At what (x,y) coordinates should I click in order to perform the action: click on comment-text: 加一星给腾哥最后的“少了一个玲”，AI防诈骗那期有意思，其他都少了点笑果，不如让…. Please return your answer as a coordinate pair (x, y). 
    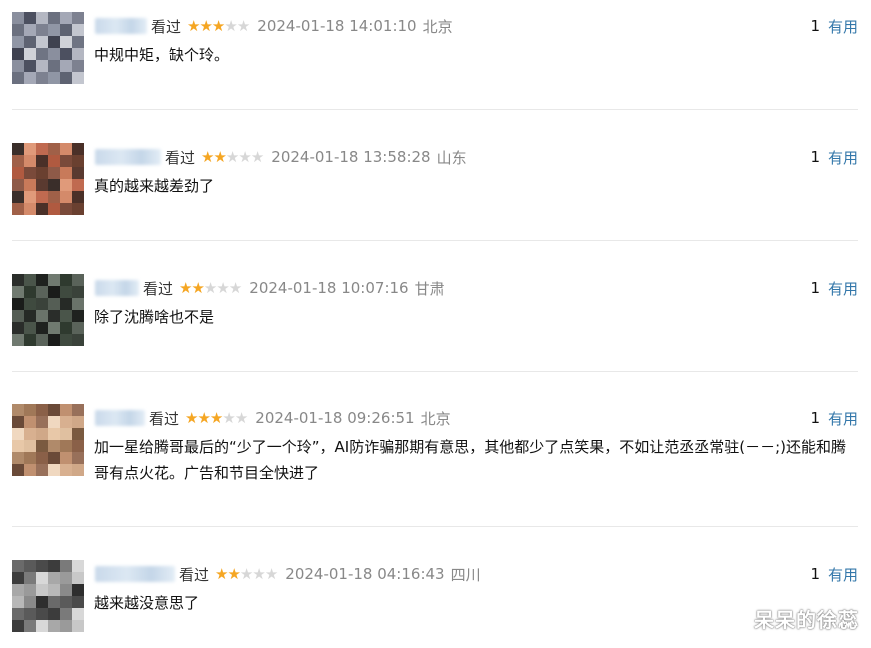
    Looking at the image, I should click on (470, 460).